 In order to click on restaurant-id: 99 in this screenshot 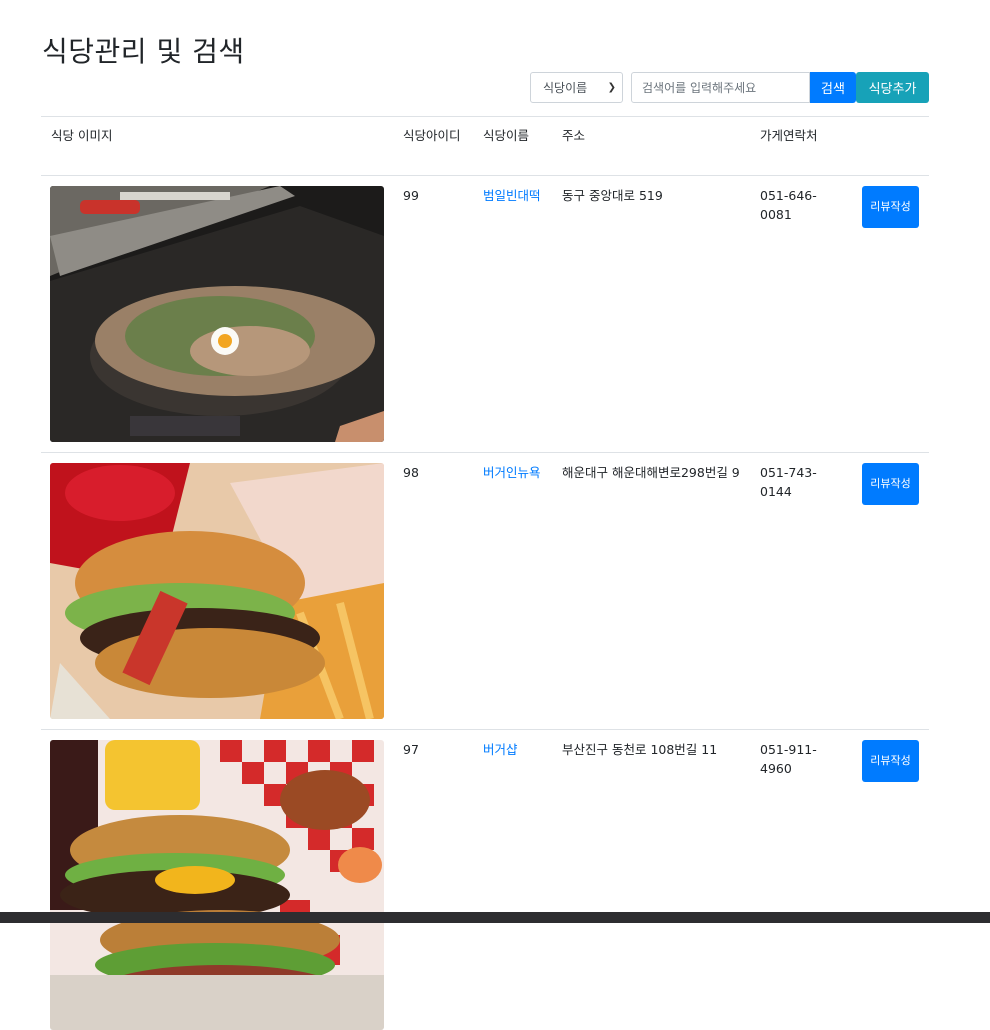, I will do `click(411, 195)`.